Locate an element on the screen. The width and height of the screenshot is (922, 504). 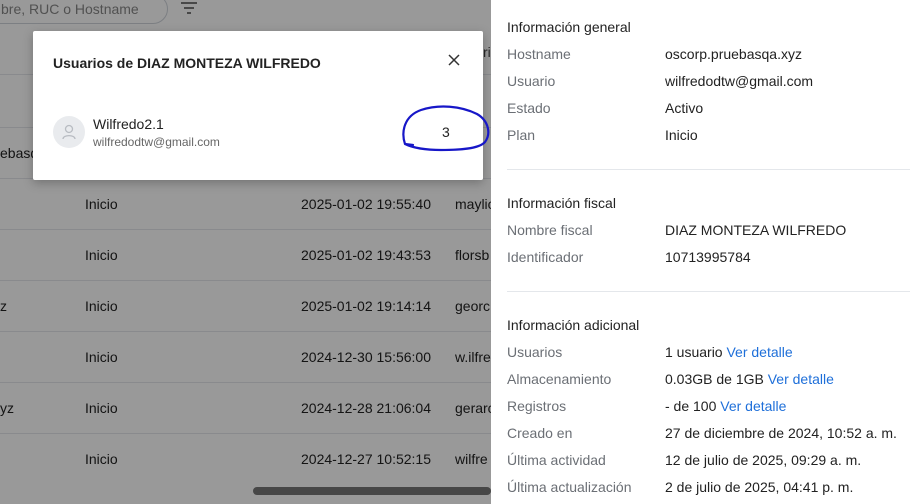
value-hostname: oscorp.pruebasqa.xyz is located at coordinates (733, 54).